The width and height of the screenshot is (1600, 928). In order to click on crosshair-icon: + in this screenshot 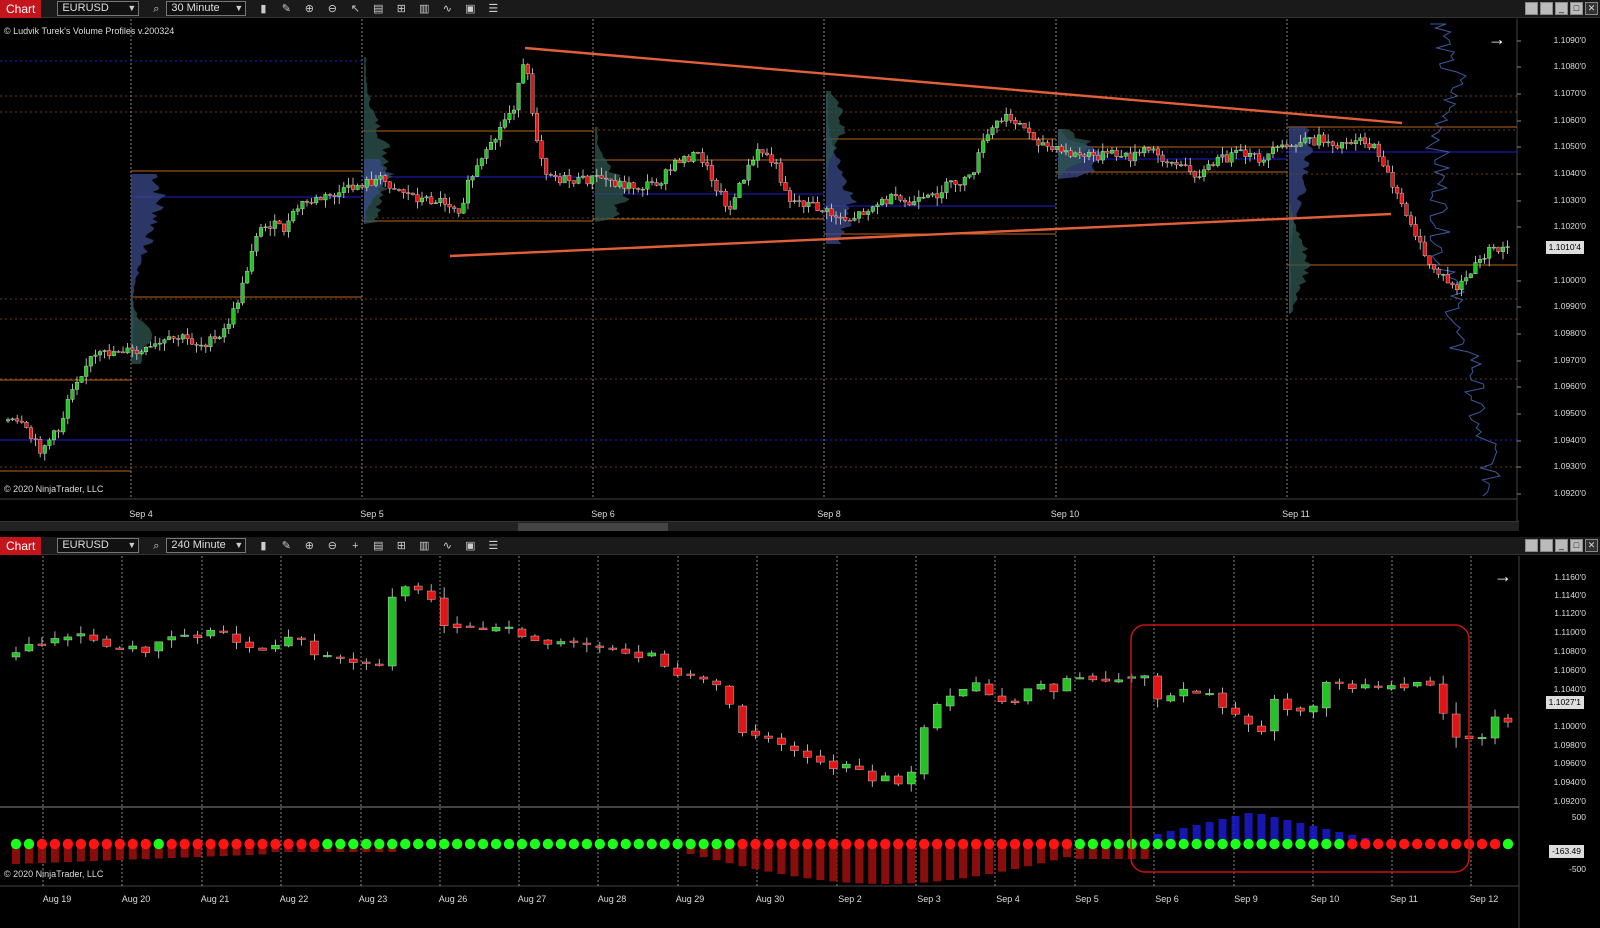, I will do `click(355, 546)`.